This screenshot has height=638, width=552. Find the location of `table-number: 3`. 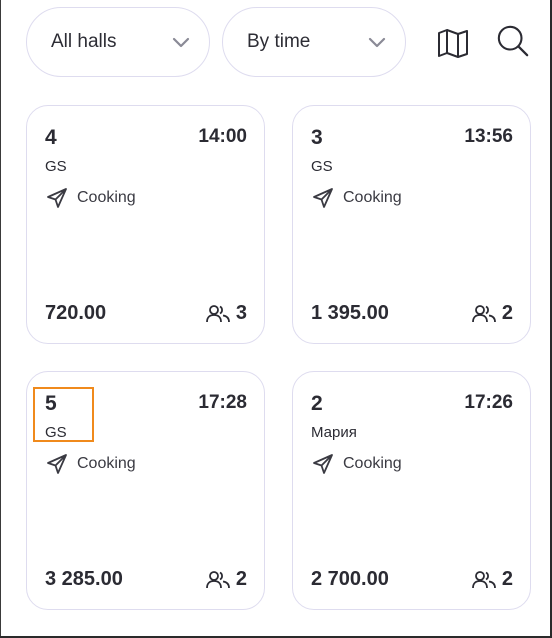

table-number: 3 is located at coordinates (317, 137).